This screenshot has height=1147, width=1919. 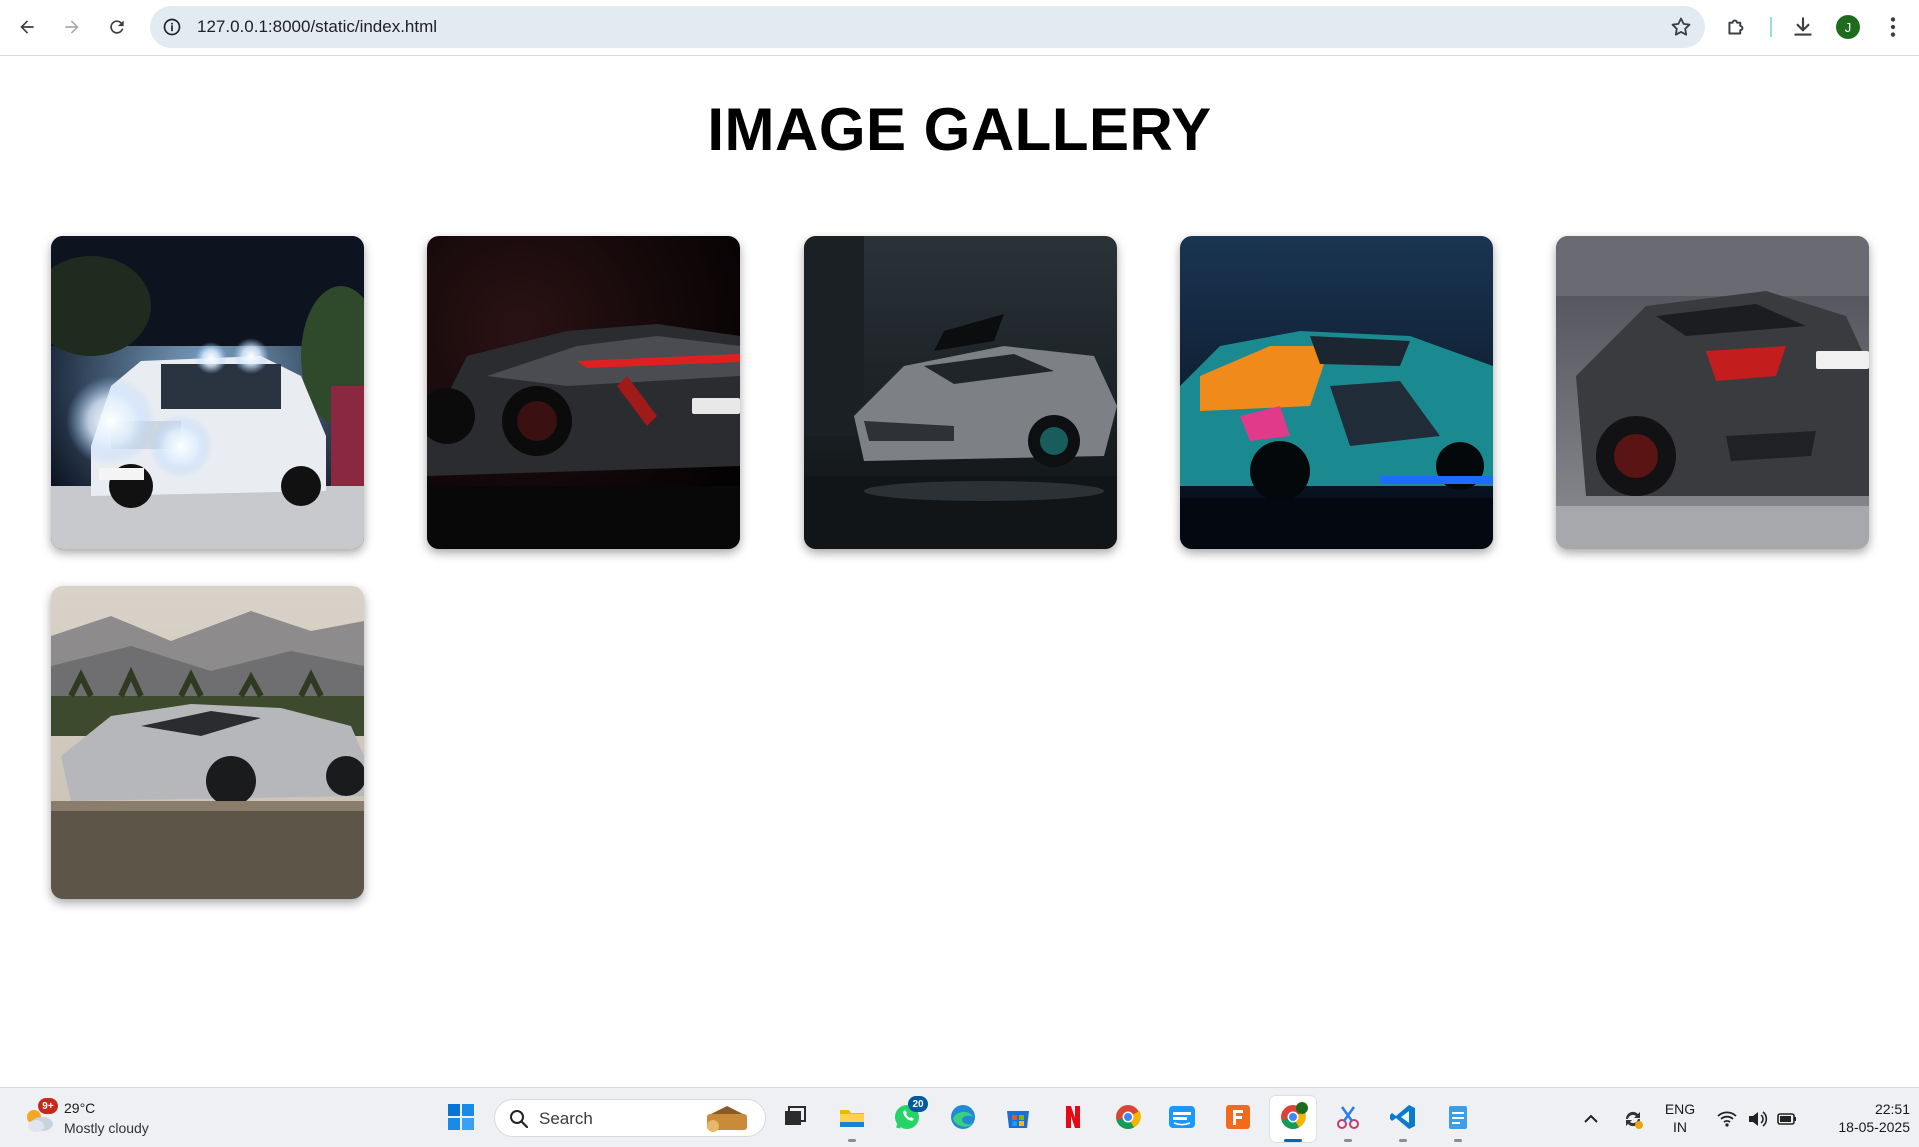 I want to click on extensions-icon, so click(x=1737, y=27).